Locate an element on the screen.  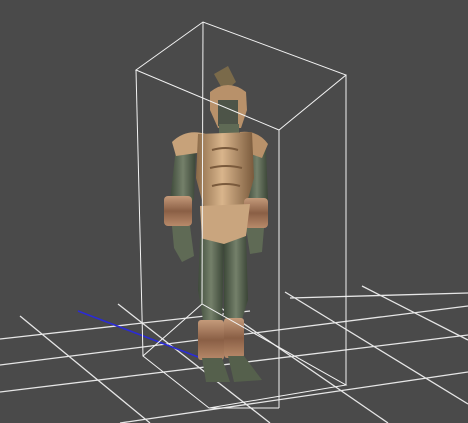
left-foot is located at coordinates (245, 369).